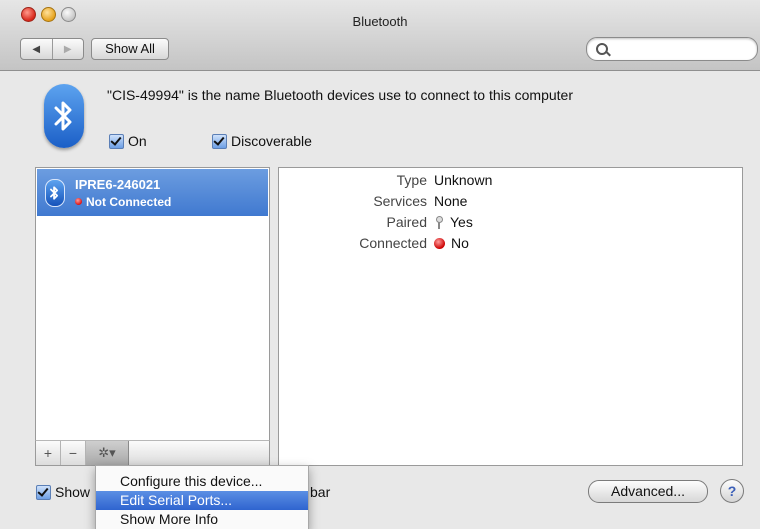 The height and width of the screenshot is (529, 760). I want to click on show-all-button: Show All, so click(130, 49).